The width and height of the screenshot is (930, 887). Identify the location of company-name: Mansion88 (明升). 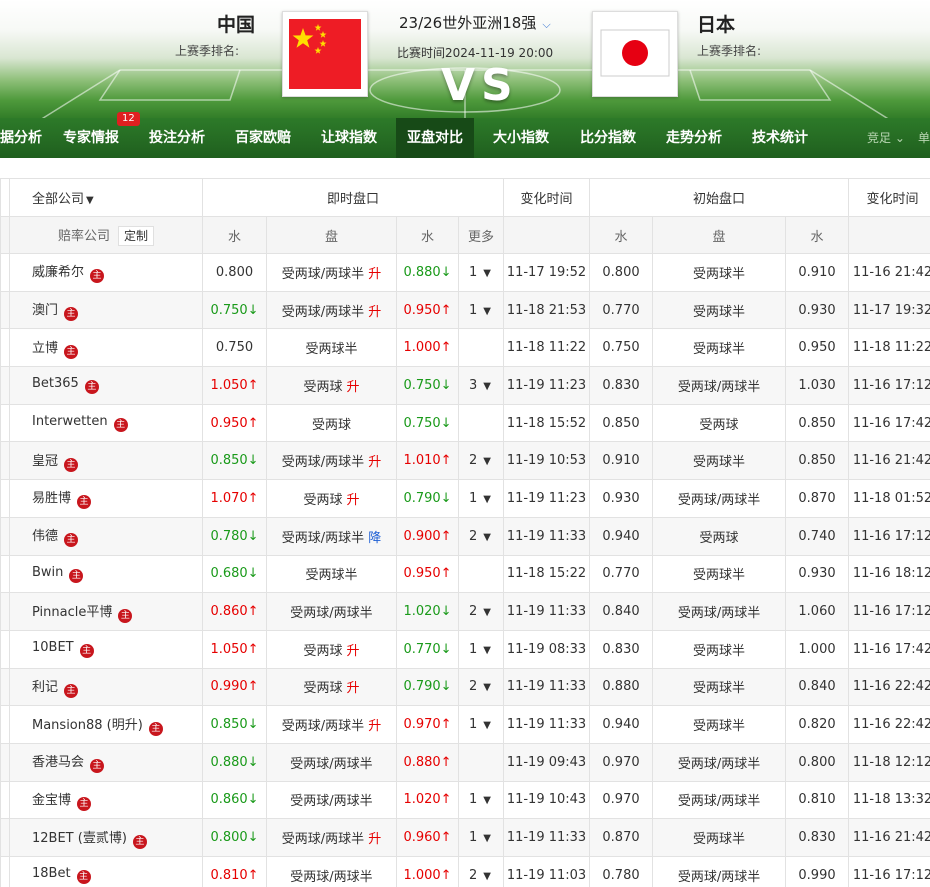
(87, 725).